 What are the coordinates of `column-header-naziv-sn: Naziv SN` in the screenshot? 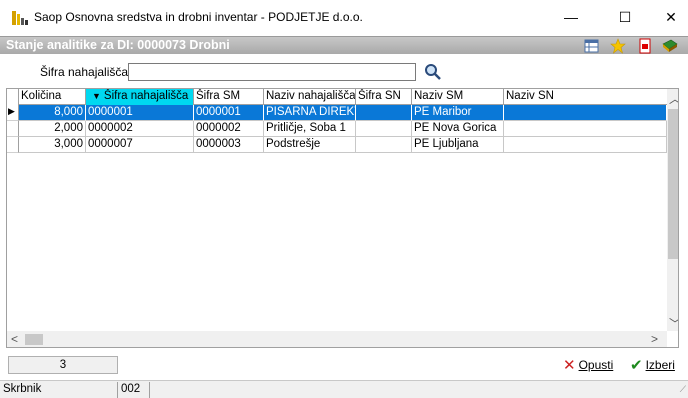 It's located at (585, 97).